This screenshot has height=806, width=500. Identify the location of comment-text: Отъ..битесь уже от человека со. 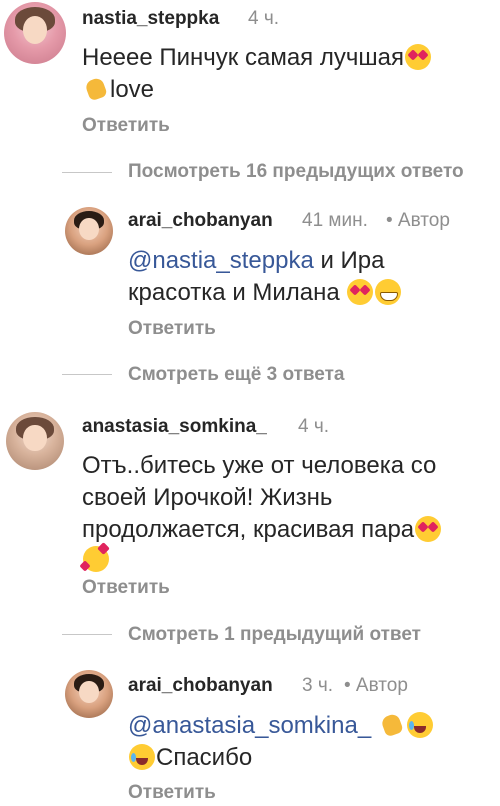
(259, 465).